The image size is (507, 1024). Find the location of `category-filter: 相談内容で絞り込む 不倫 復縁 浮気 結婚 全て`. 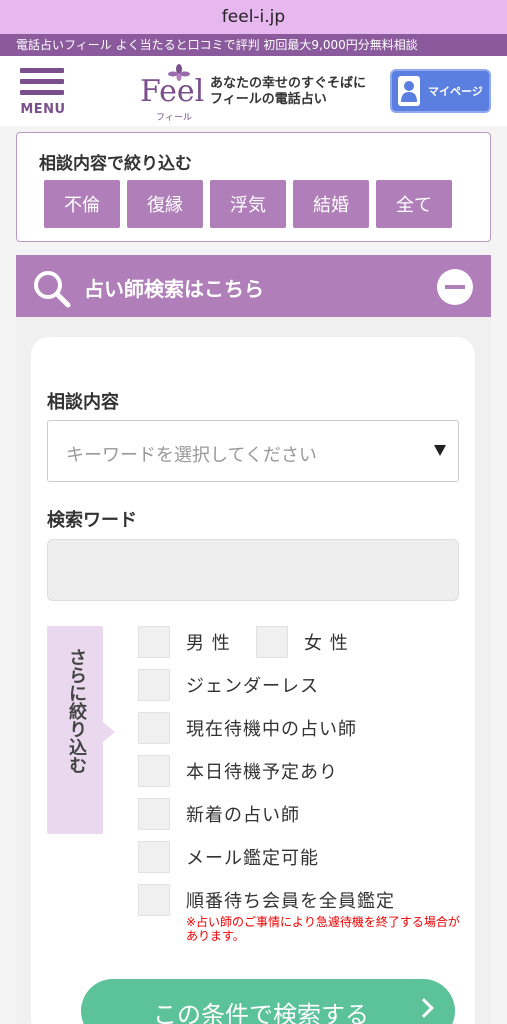

category-filter: 相談内容で絞り込む 不倫 復縁 浮気 結婚 全て is located at coordinates (253, 187).